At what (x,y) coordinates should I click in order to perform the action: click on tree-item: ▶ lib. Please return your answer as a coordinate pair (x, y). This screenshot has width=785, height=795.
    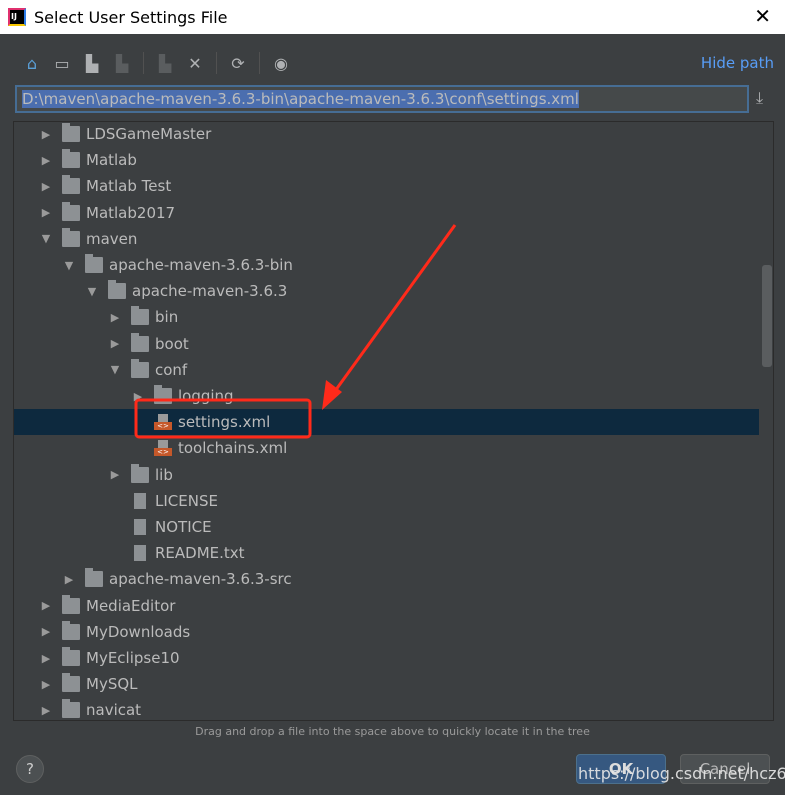
    Looking at the image, I should click on (386, 475).